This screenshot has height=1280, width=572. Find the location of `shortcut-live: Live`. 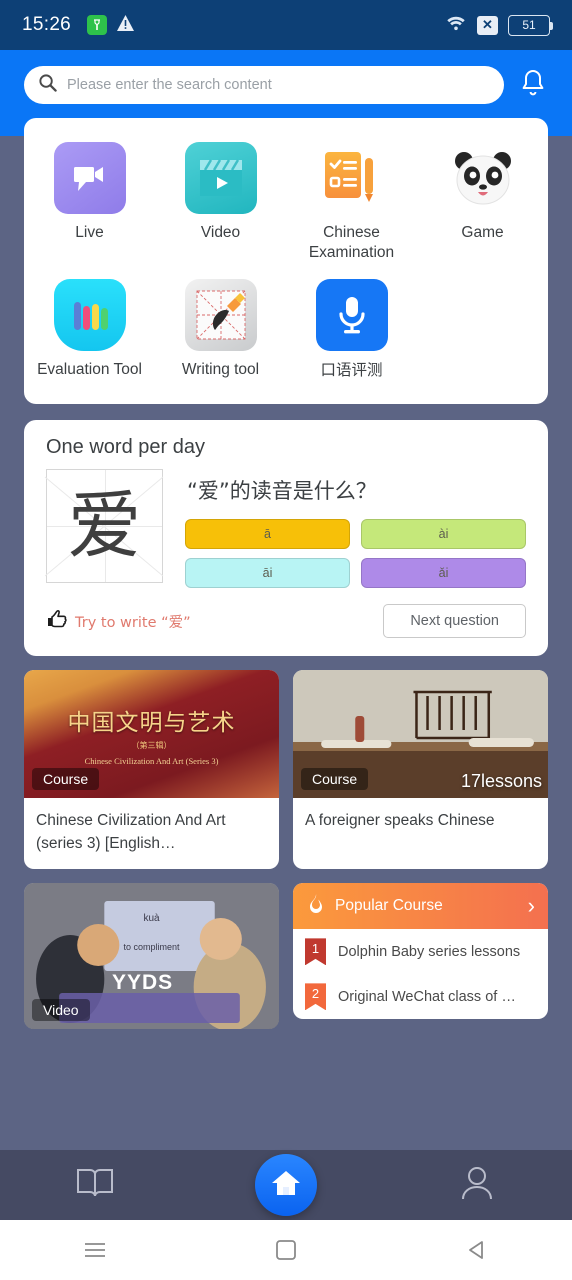

shortcut-live: Live is located at coordinates (89, 204).